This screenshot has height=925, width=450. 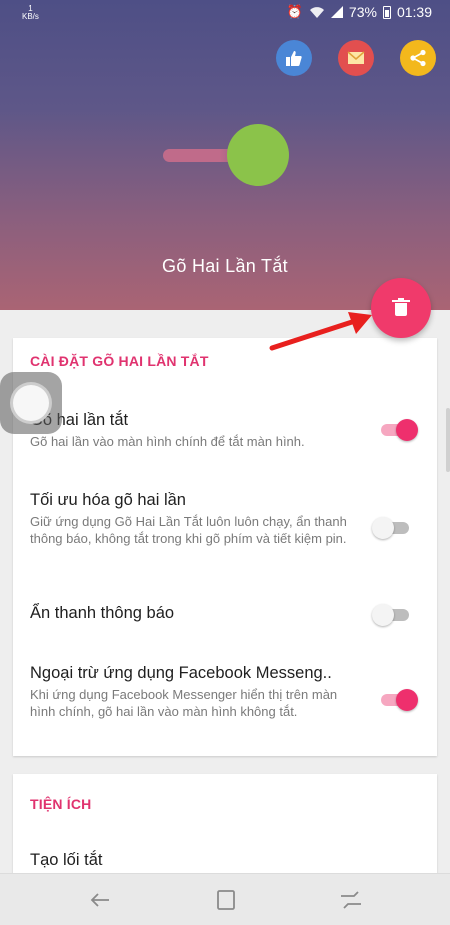 I want to click on status-bar: 1 KB/s ⏰ 73% 01:39, so click(x=225, y=13).